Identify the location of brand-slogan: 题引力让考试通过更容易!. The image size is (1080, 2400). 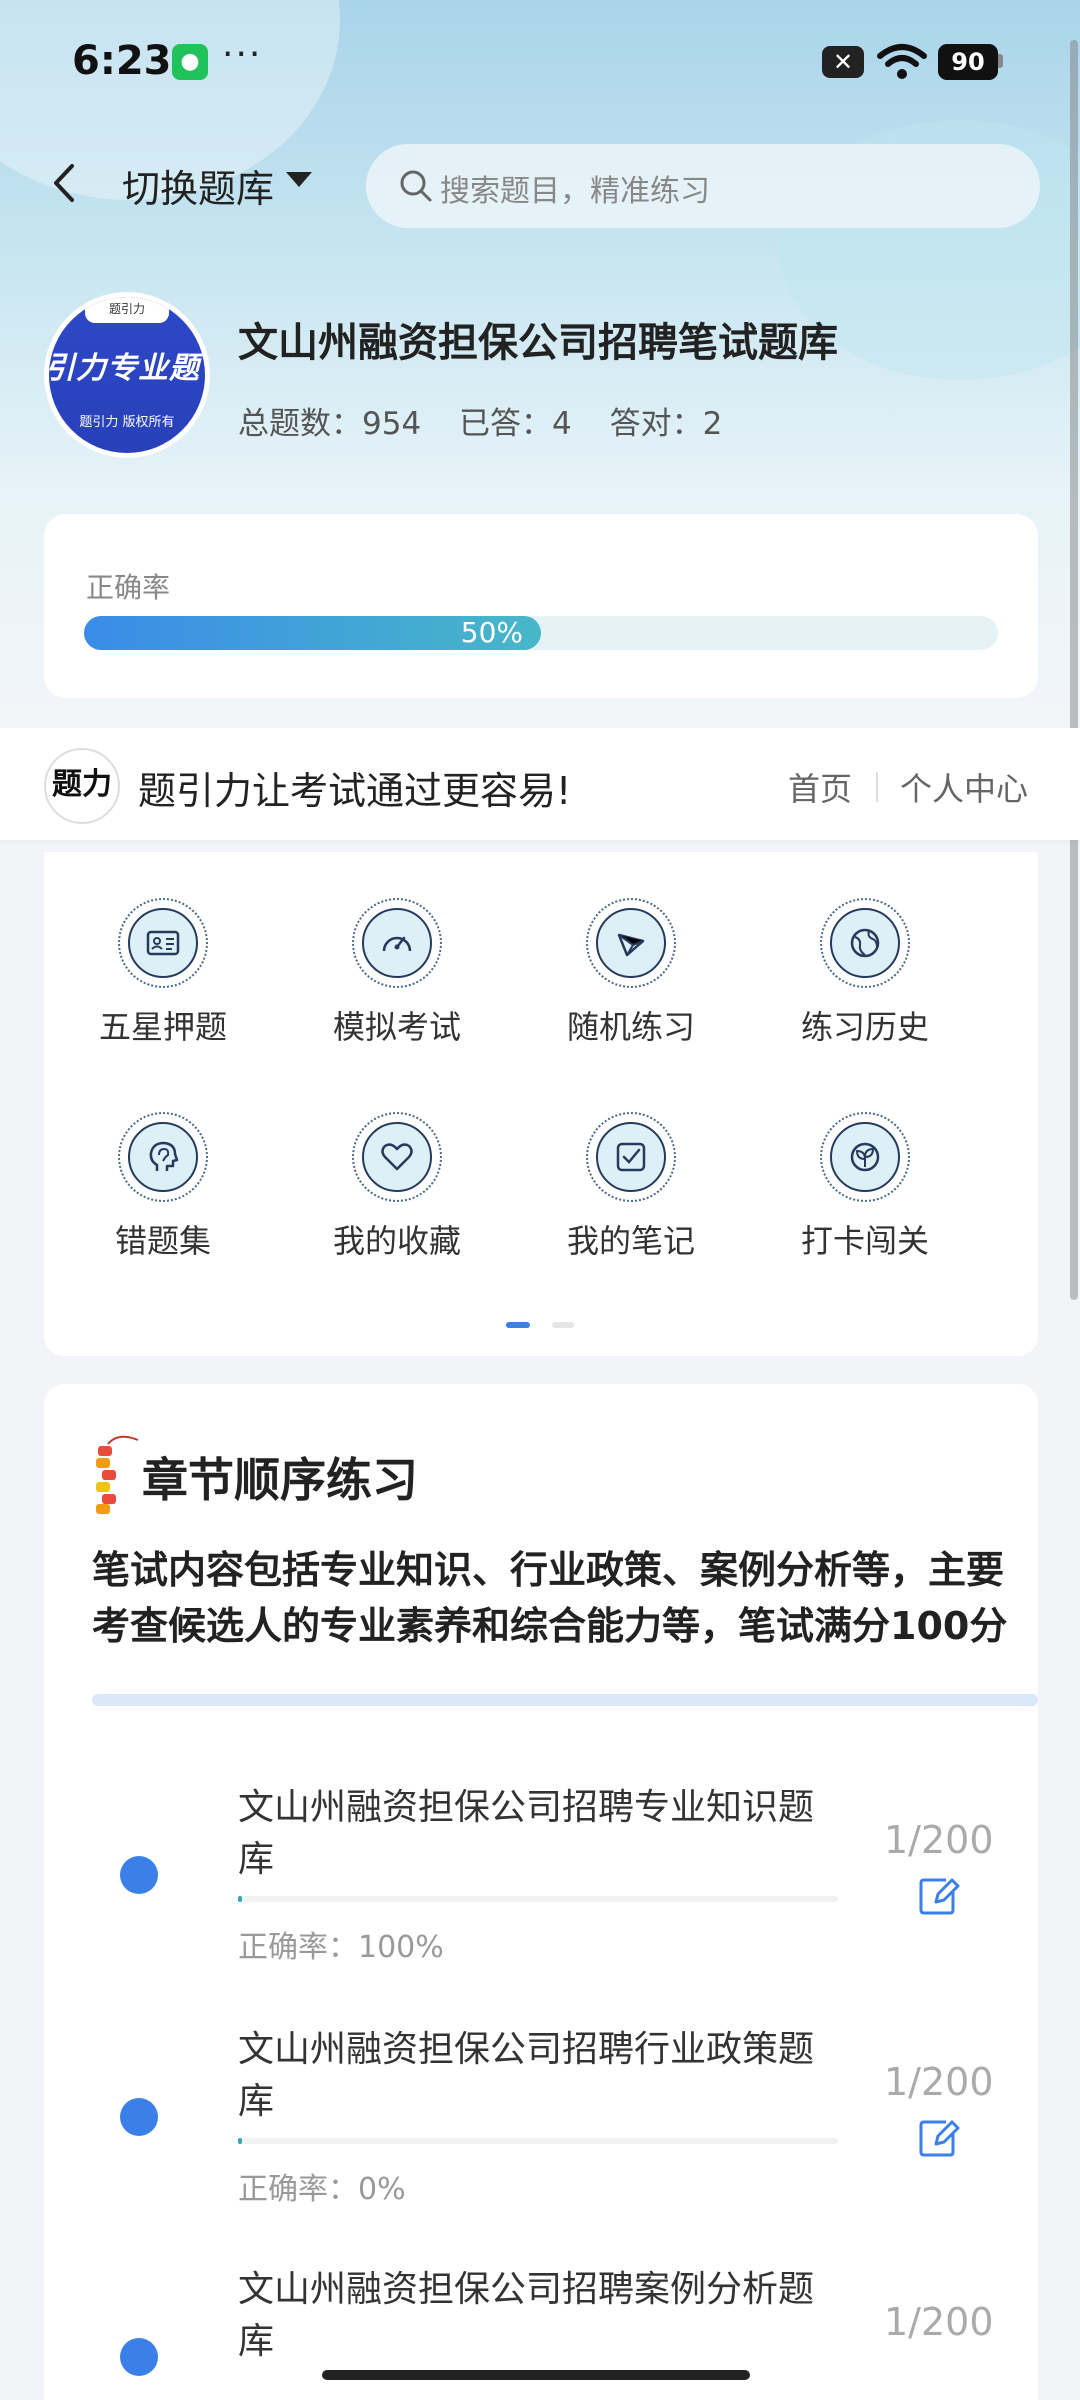
(355, 791).